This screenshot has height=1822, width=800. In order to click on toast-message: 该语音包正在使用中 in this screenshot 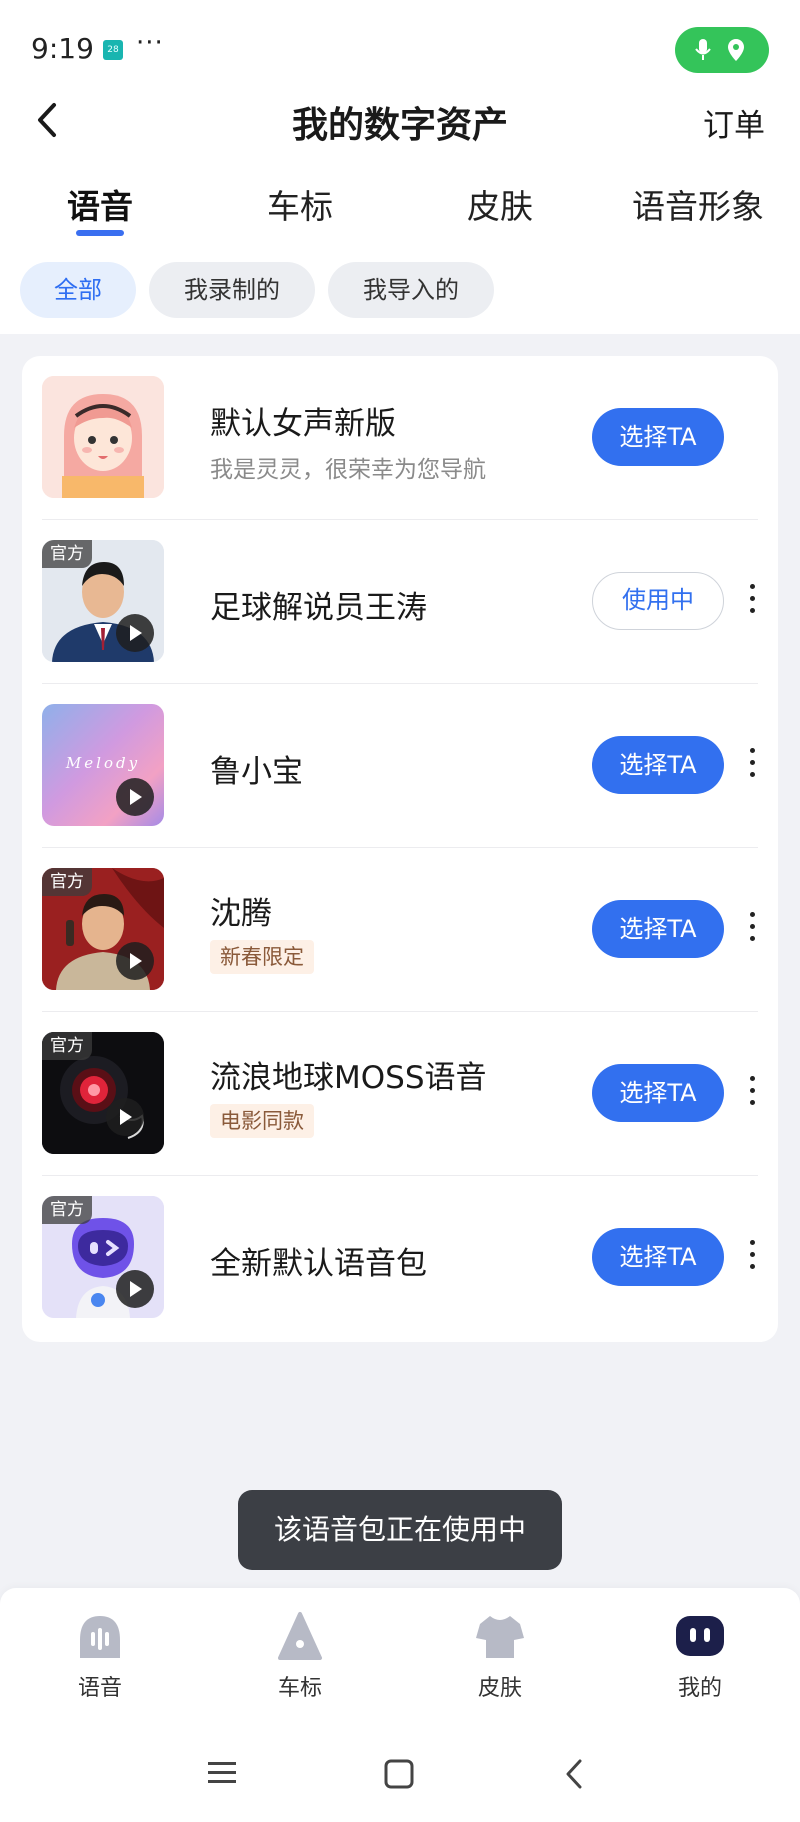, I will do `click(400, 1530)`.